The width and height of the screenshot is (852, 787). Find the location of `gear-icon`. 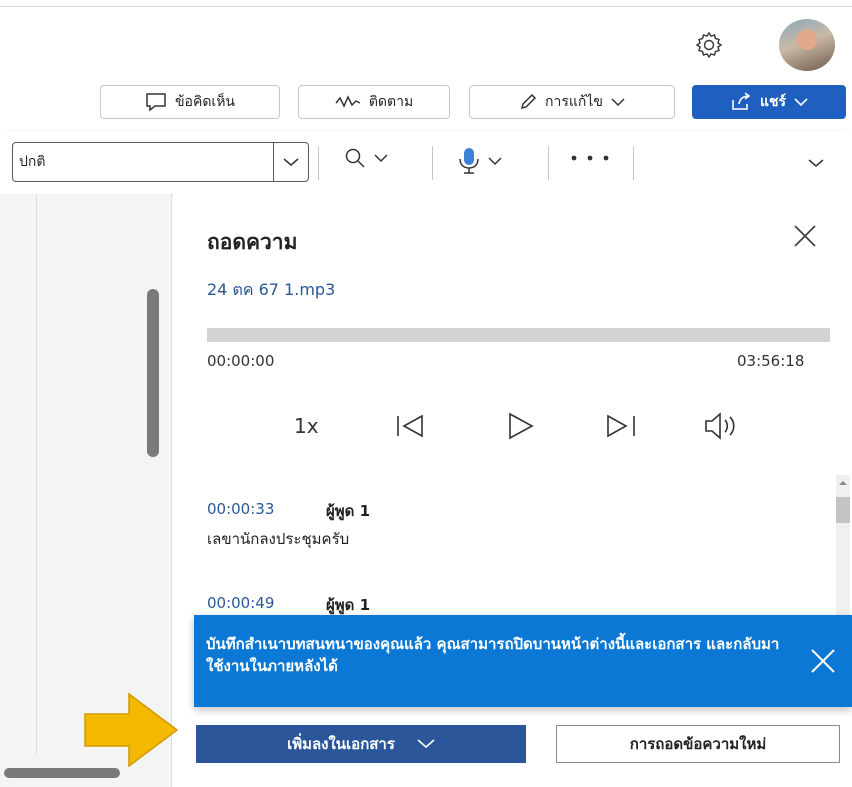

gear-icon is located at coordinates (709, 45).